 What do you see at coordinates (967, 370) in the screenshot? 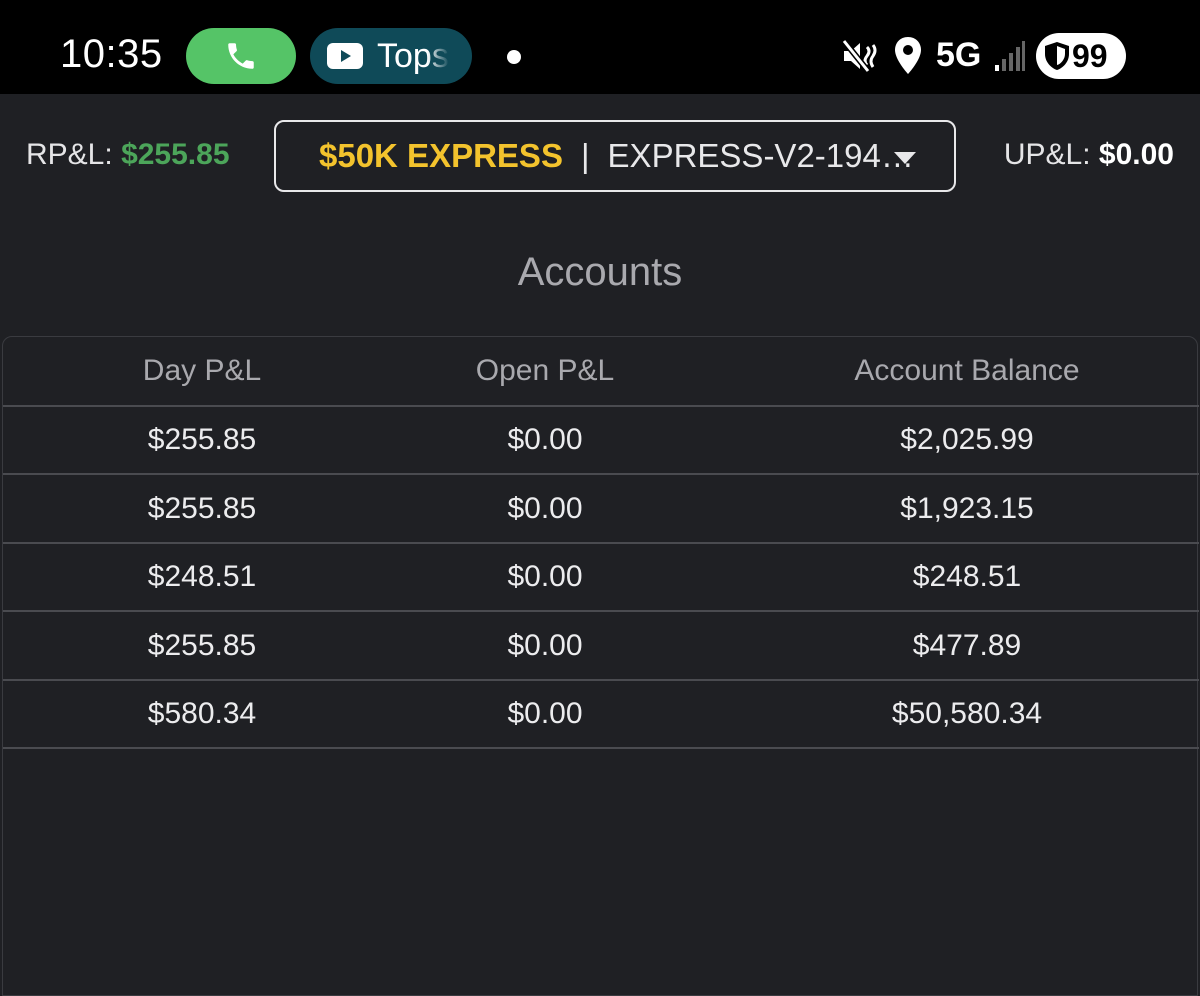
I see `column-header-account-balance: Account Balance` at bounding box center [967, 370].